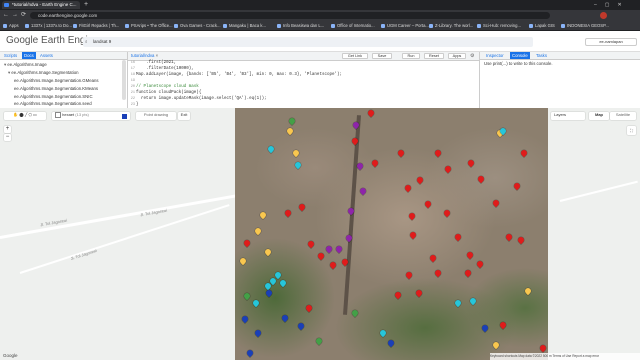 The width and height of the screenshot is (640, 360). Describe the element at coordinates (16, 15) in the screenshot. I see `nav-buttons-icon: ←→⟳` at that location.